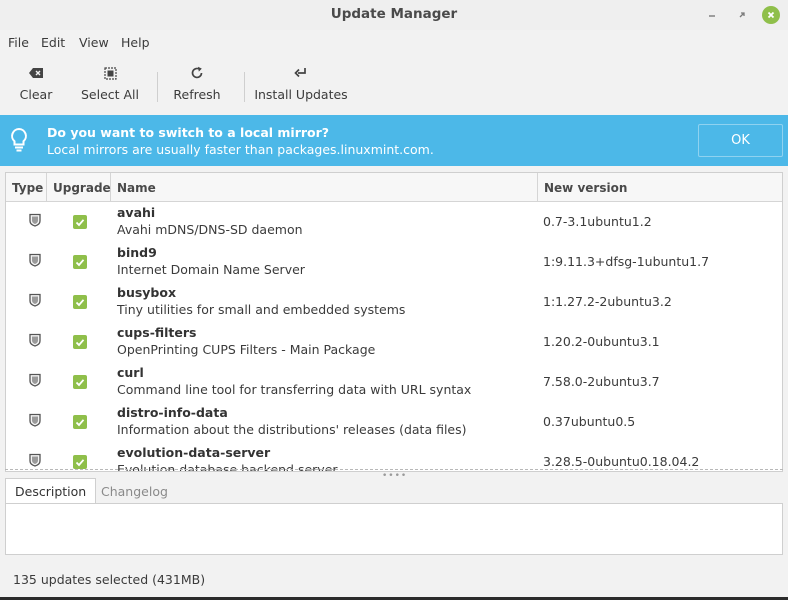 Image resolution: width=788 pixels, height=600 pixels. What do you see at coordinates (135, 42) in the screenshot?
I see `menu-help: Help` at bounding box center [135, 42].